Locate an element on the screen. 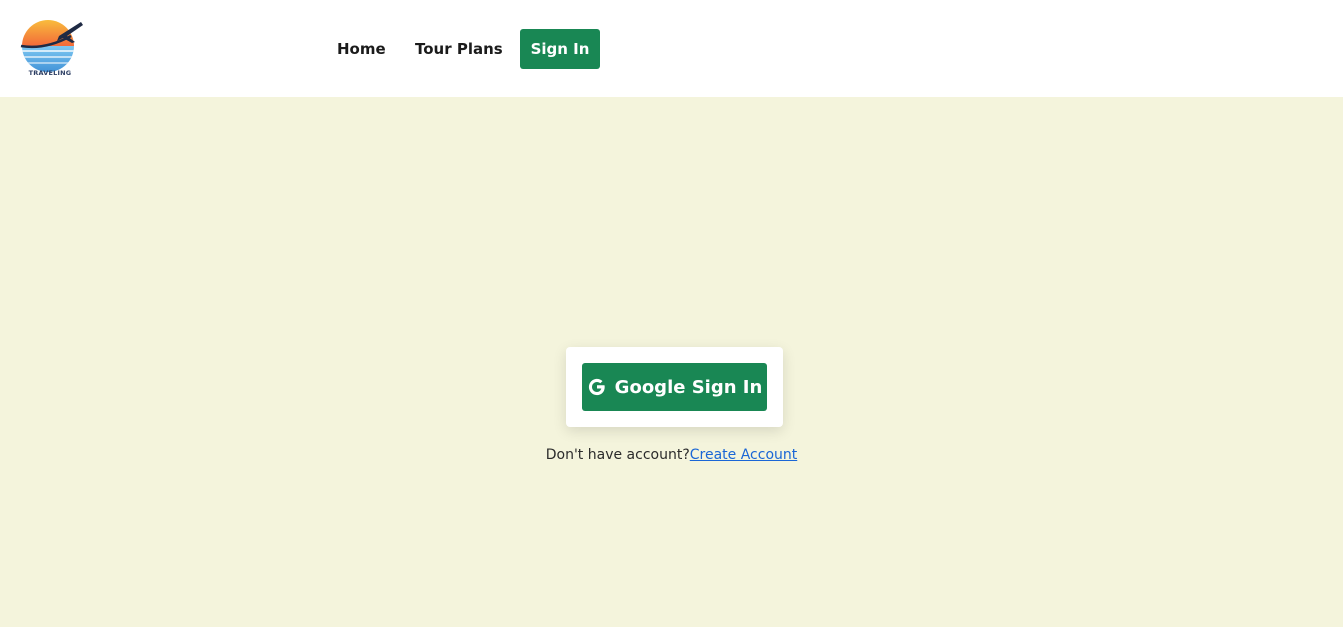 This screenshot has height=627, width=1343. signin-card: Google Sign In is located at coordinates (674, 387).